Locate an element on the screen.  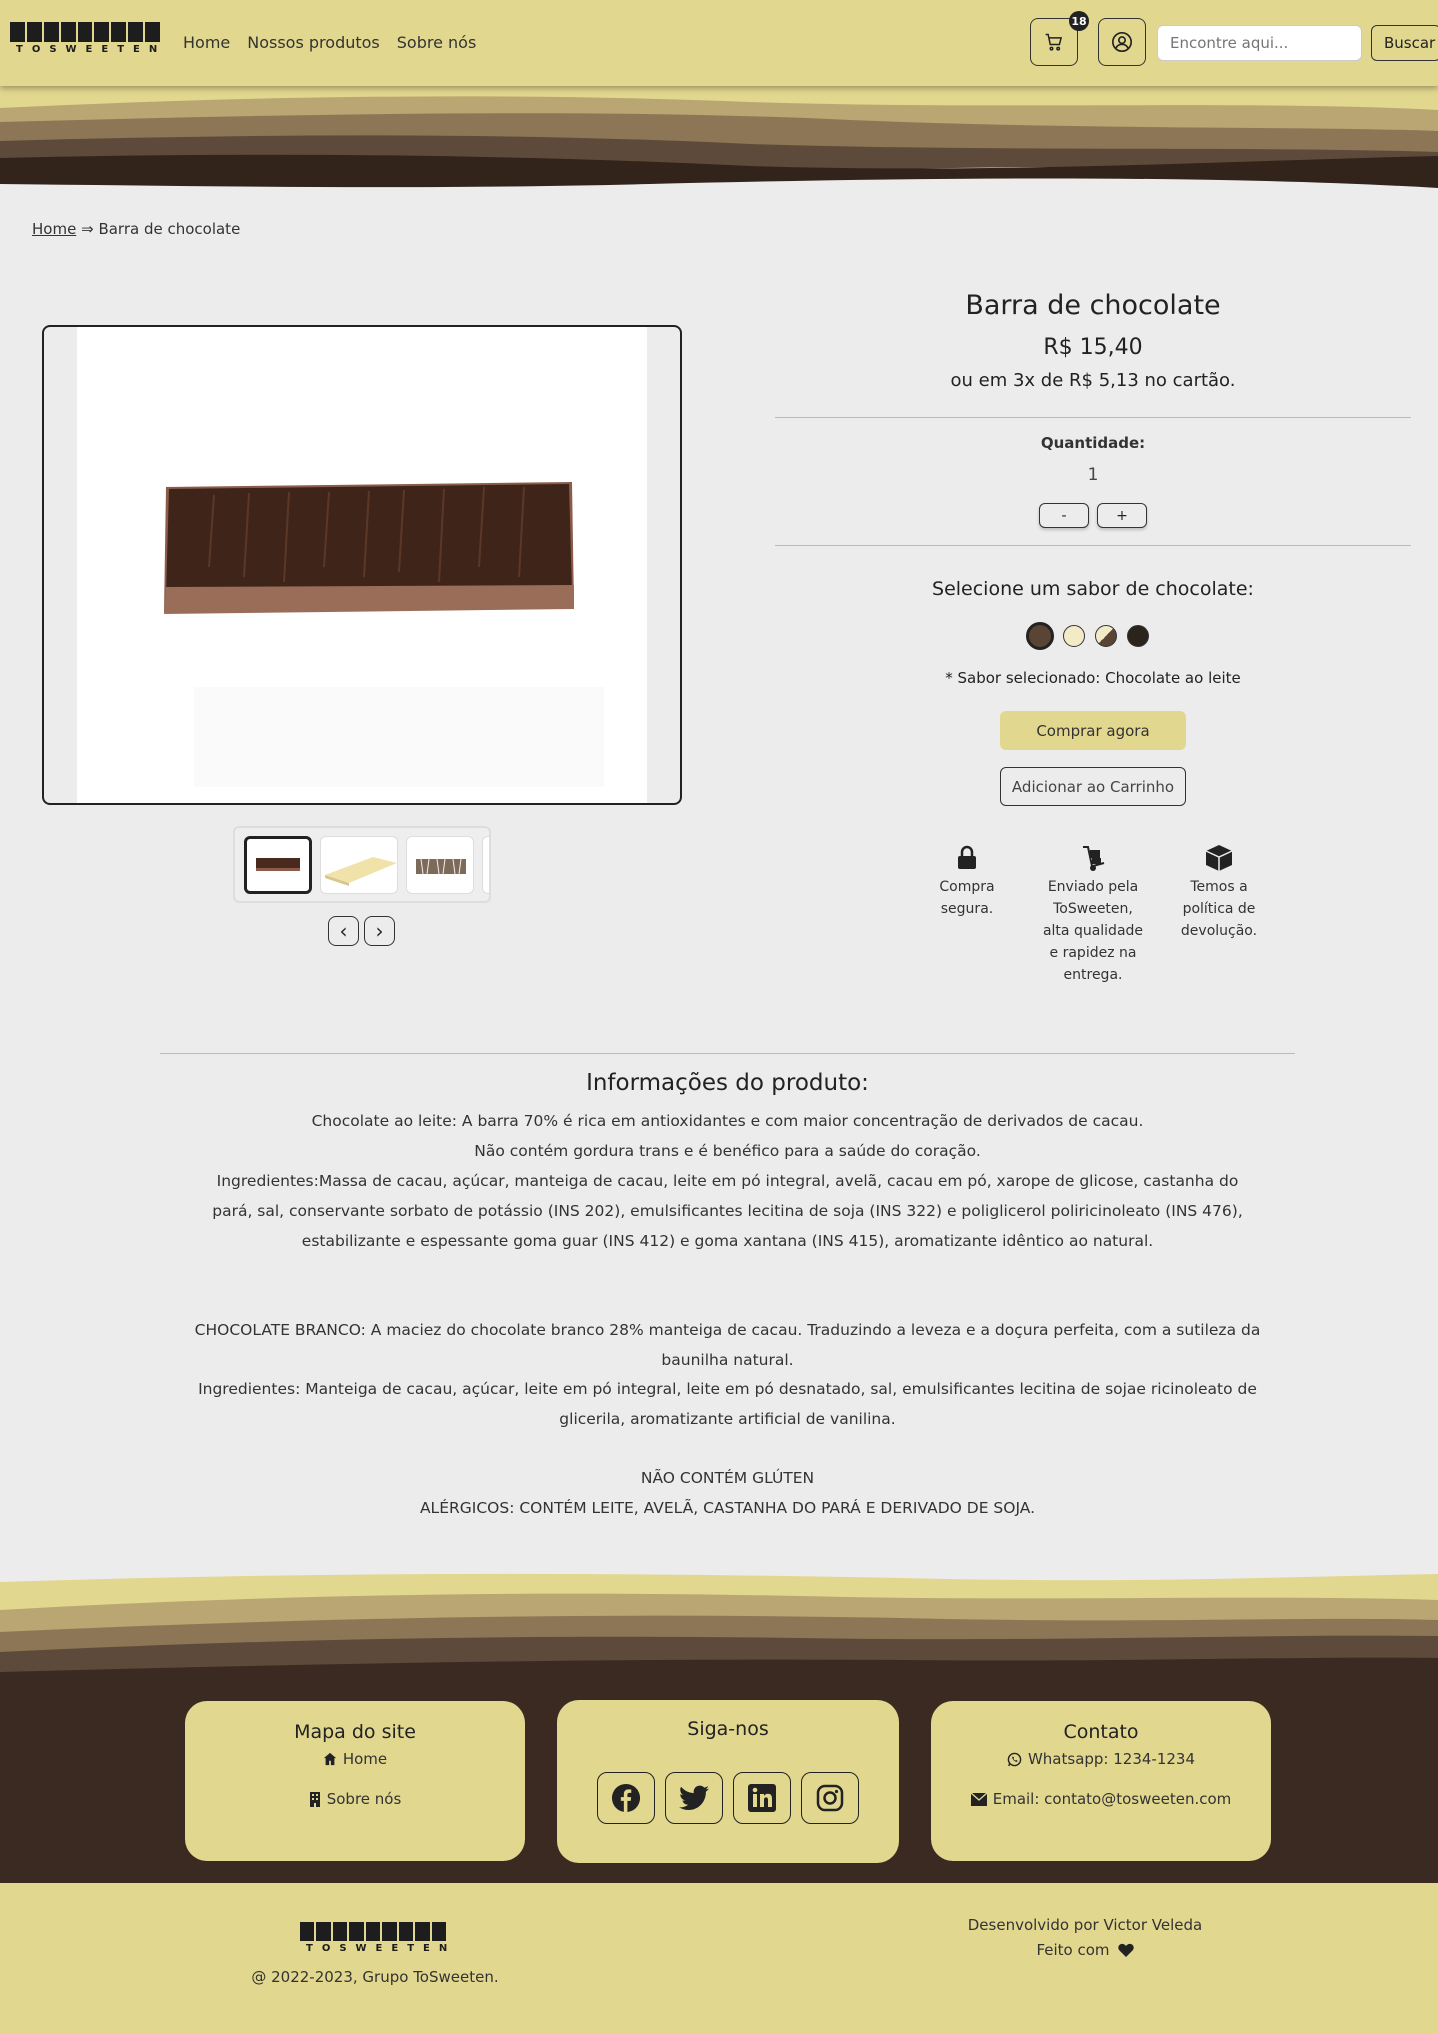
twitter-icon is located at coordinates (694, 1797).